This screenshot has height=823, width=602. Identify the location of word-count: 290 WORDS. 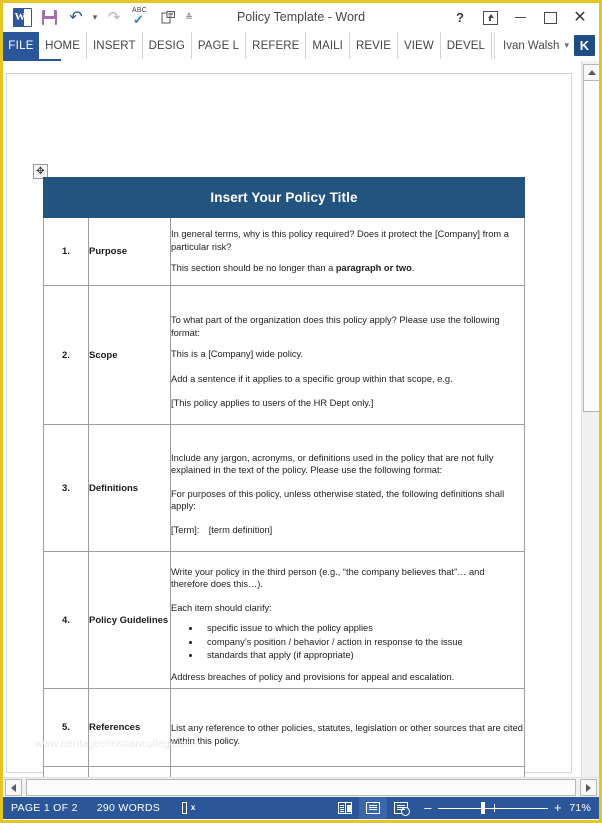
(128, 808).